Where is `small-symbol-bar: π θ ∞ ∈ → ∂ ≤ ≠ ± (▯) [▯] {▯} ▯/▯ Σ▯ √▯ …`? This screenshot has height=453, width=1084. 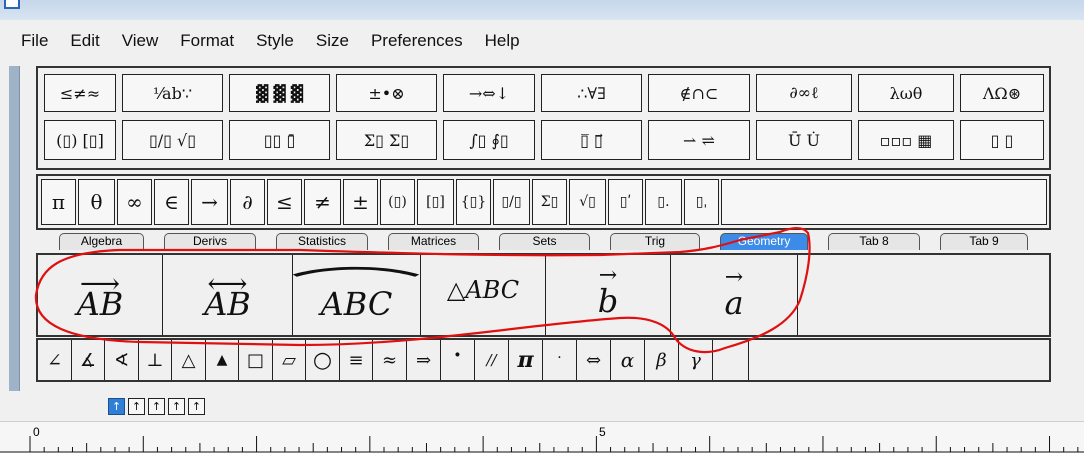 small-symbol-bar: π θ ∞ ∈ → ∂ ≤ ≠ ± (▯) [▯] {▯} ▯/▯ Σ▯ √▯ … is located at coordinates (543, 202).